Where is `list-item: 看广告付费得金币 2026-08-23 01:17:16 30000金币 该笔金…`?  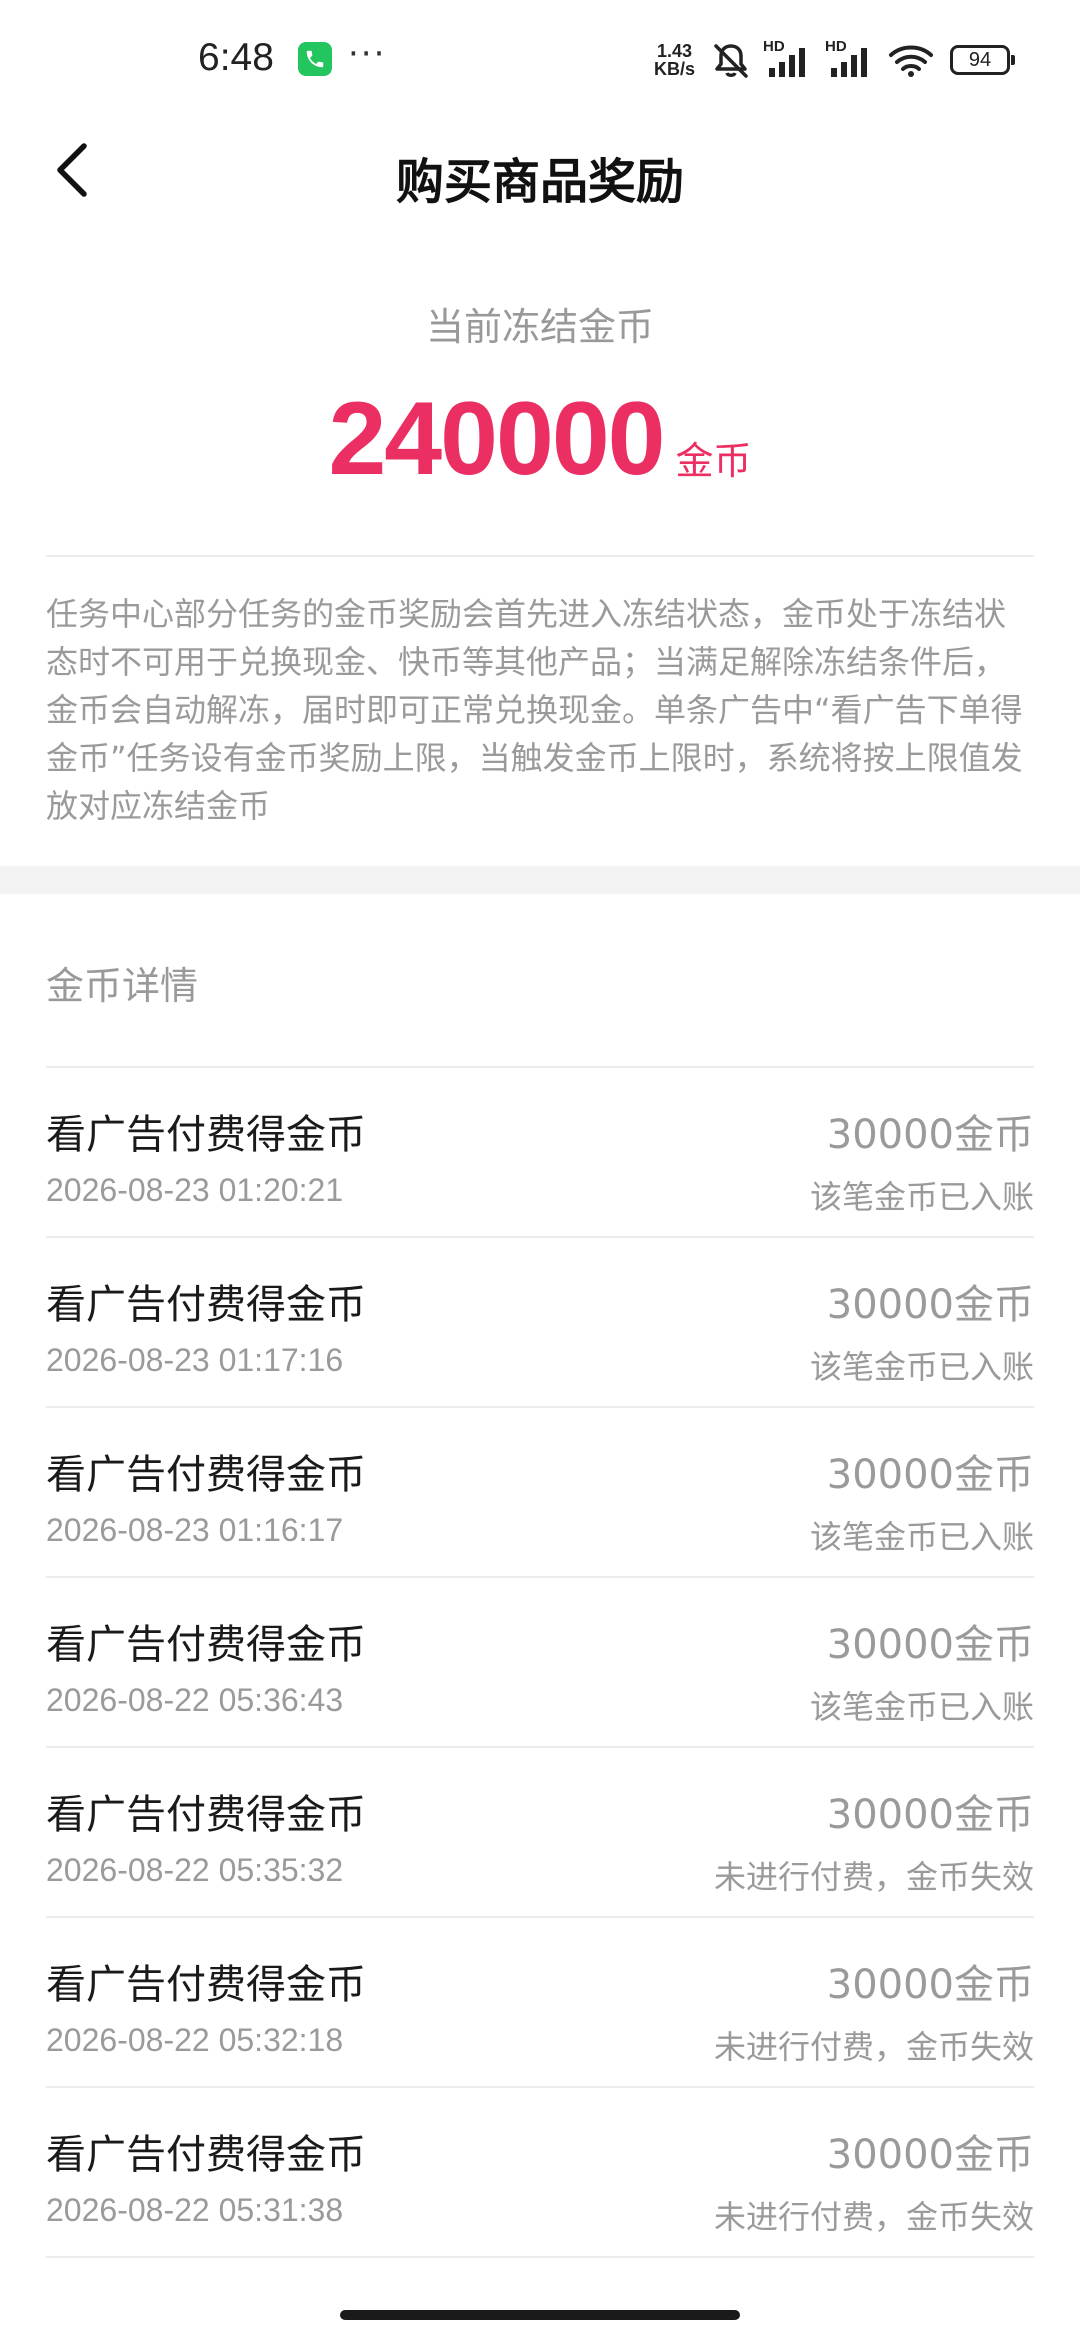 list-item: 看广告付费得金币 2026-08-23 01:17:16 30000金币 该笔金… is located at coordinates (540, 1321).